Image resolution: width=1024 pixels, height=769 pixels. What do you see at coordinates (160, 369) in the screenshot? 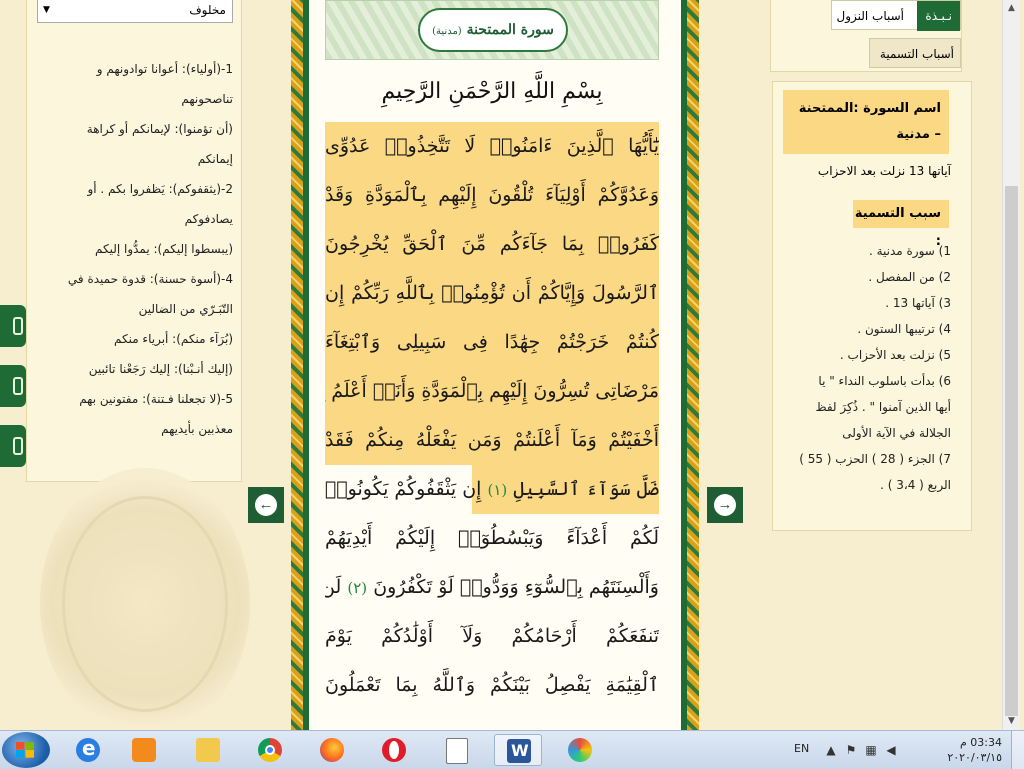
I see `gloss-line: (إليك أنـبْنا): إليك رَجَعْنا تائبين` at bounding box center [160, 369].